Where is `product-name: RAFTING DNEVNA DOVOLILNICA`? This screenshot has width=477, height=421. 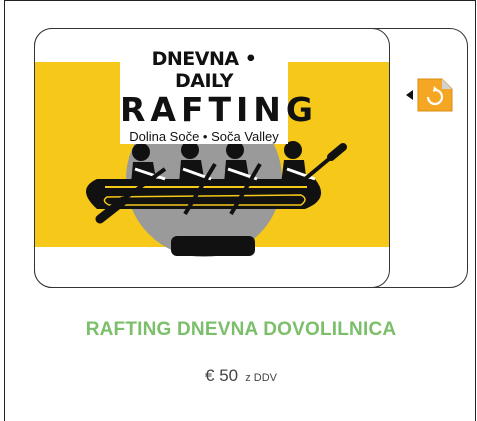 product-name: RAFTING DNEVNA DOVOLILNICA is located at coordinates (241, 330).